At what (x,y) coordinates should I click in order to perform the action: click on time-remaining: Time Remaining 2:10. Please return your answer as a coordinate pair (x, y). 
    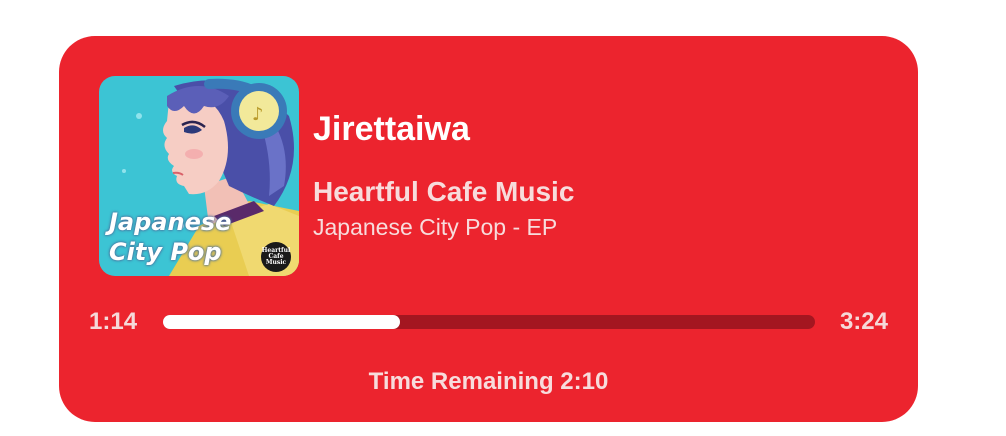
    Looking at the image, I should click on (488, 381).